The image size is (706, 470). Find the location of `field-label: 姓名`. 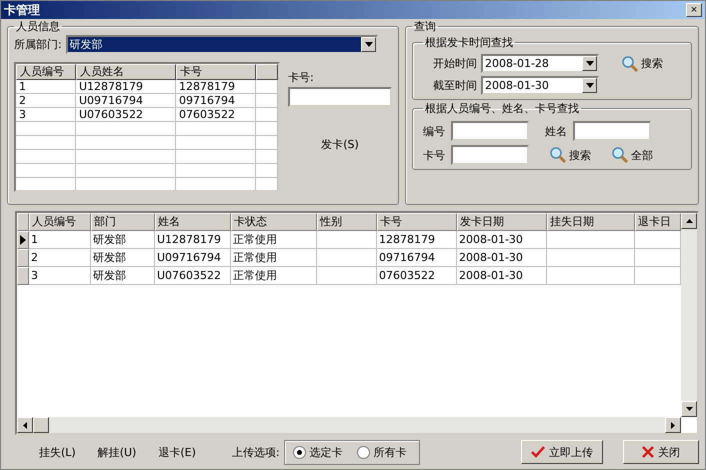

field-label: 姓名 is located at coordinates (556, 131).